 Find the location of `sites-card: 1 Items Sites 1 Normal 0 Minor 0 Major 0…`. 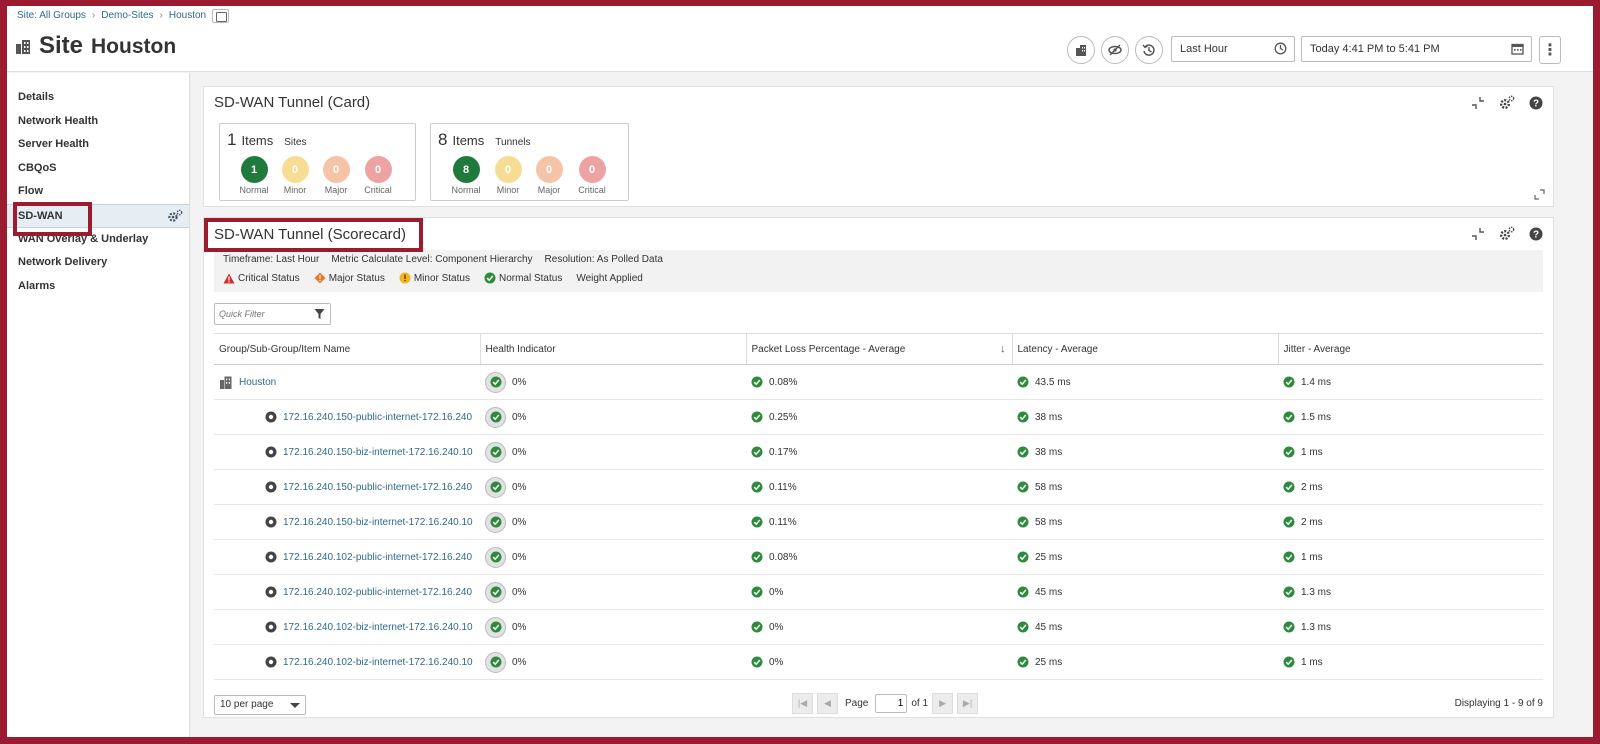

sites-card: 1 Items Sites 1 Normal 0 Minor 0 Major 0… is located at coordinates (317, 162).